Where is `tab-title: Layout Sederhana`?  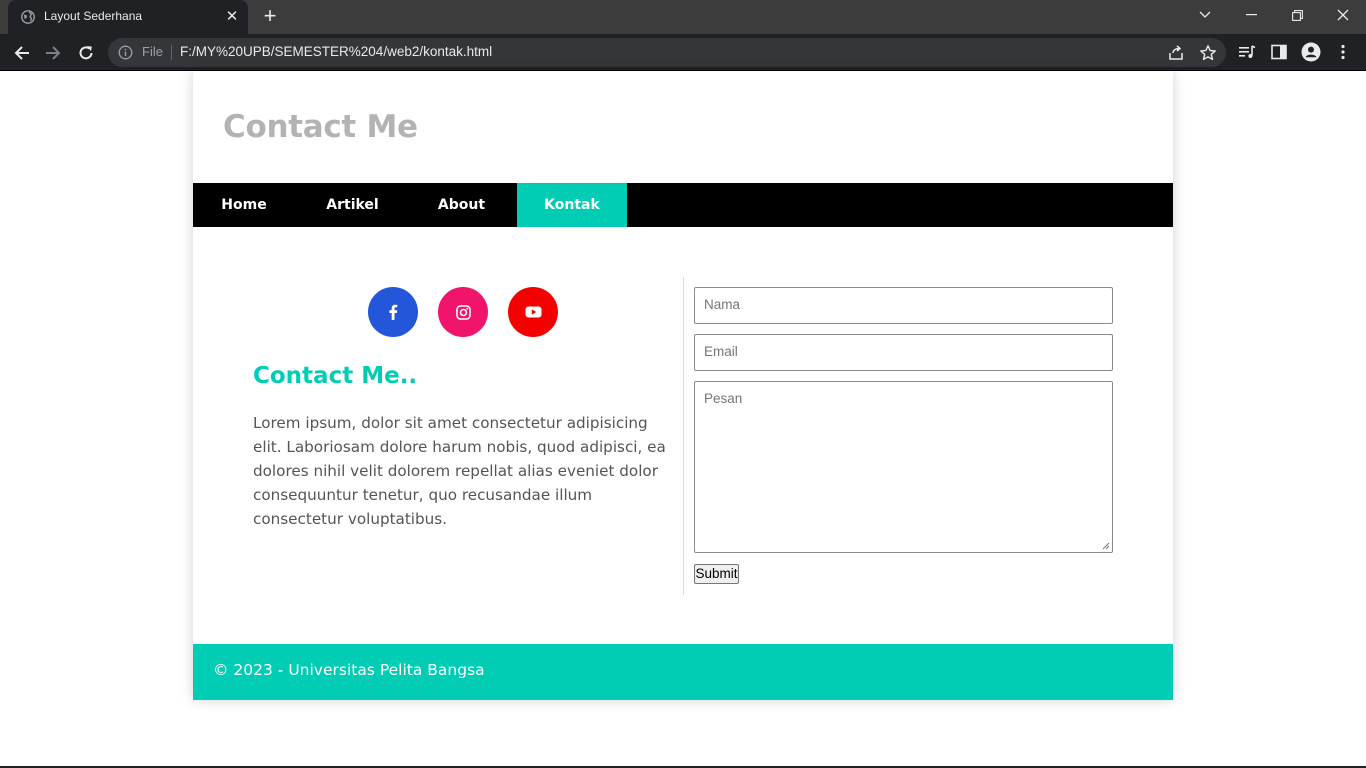
tab-title: Layout Sederhana is located at coordinates (93, 16).